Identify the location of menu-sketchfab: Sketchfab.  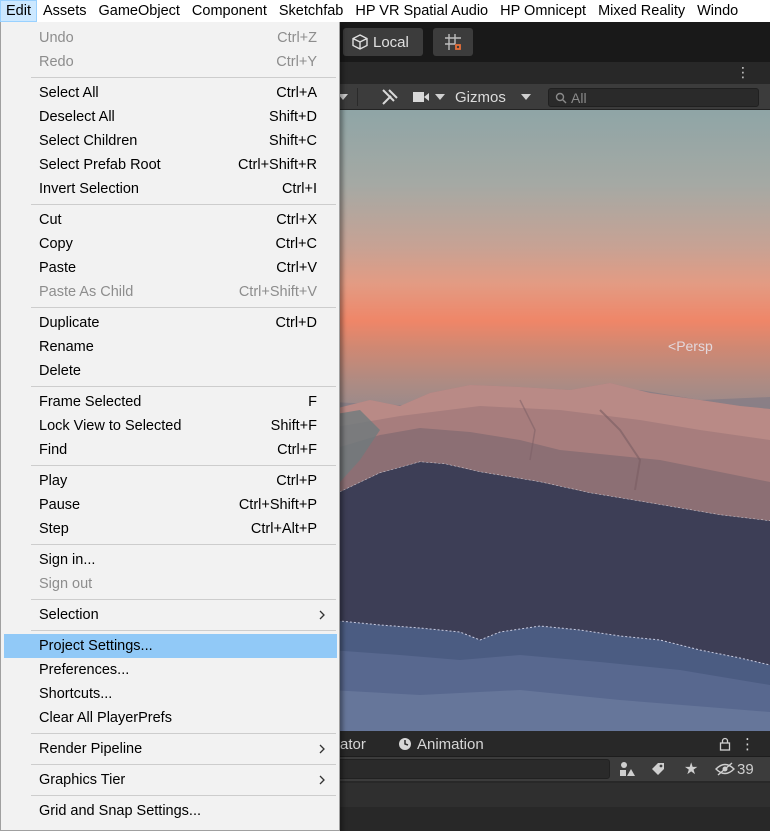
(311, 11).